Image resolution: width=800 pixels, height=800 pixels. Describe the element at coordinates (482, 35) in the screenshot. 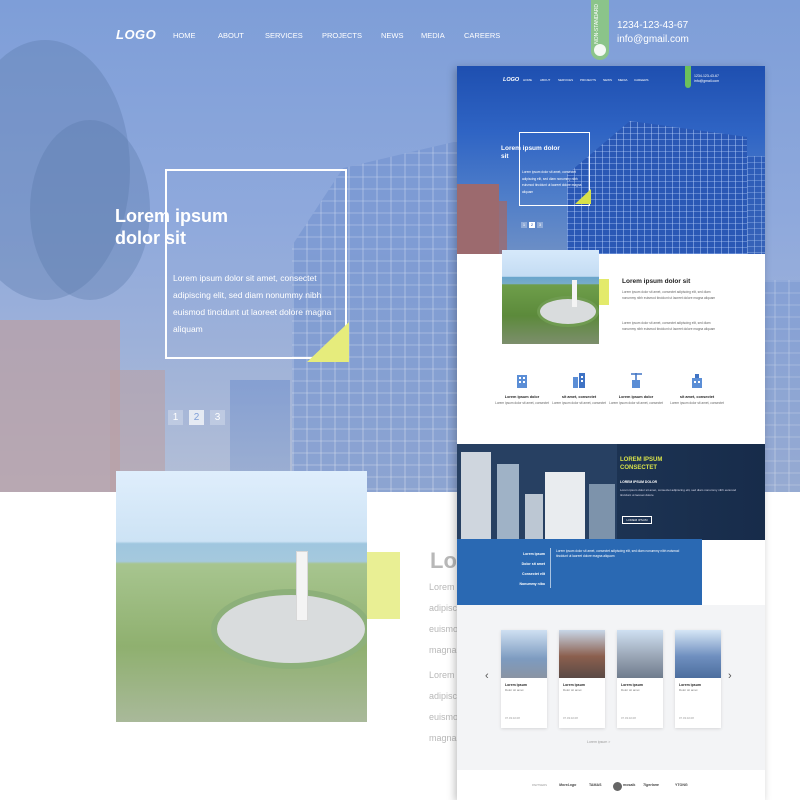

I see `nav-careers: CAREERS` at that location.